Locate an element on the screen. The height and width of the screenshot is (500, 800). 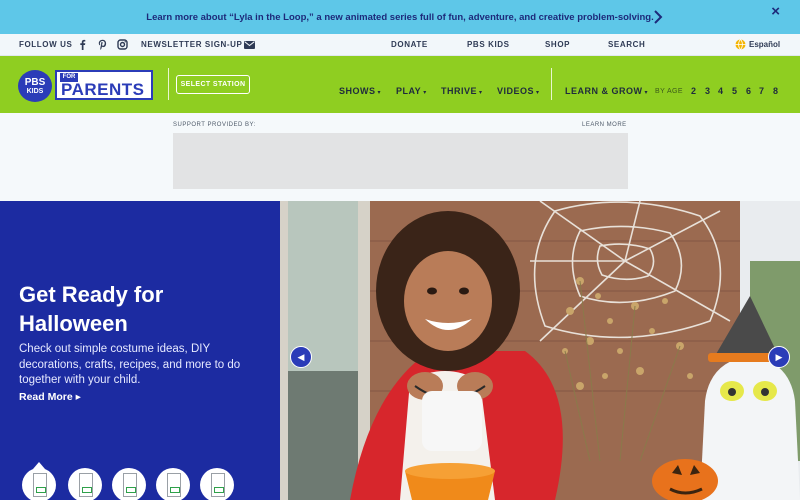
learn-more-link: LEARN MORE is located at coordinates (604, 125).